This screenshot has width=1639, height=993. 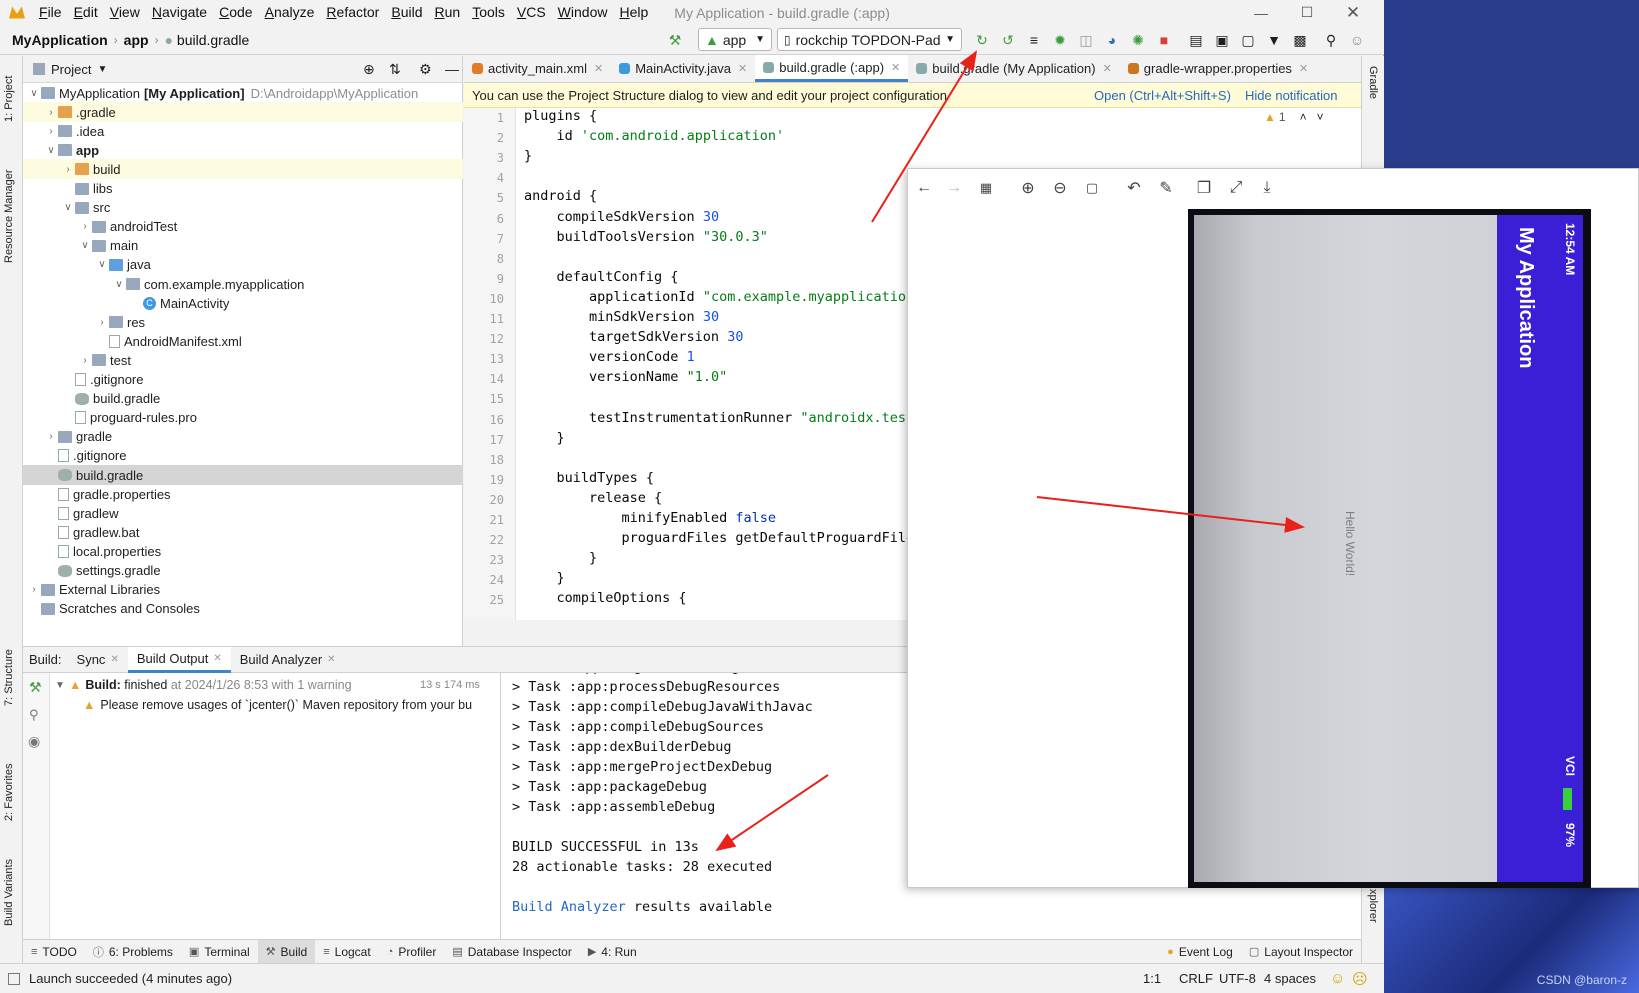 I want to click on account-icon: ☺, so click(x=1357, y=40).